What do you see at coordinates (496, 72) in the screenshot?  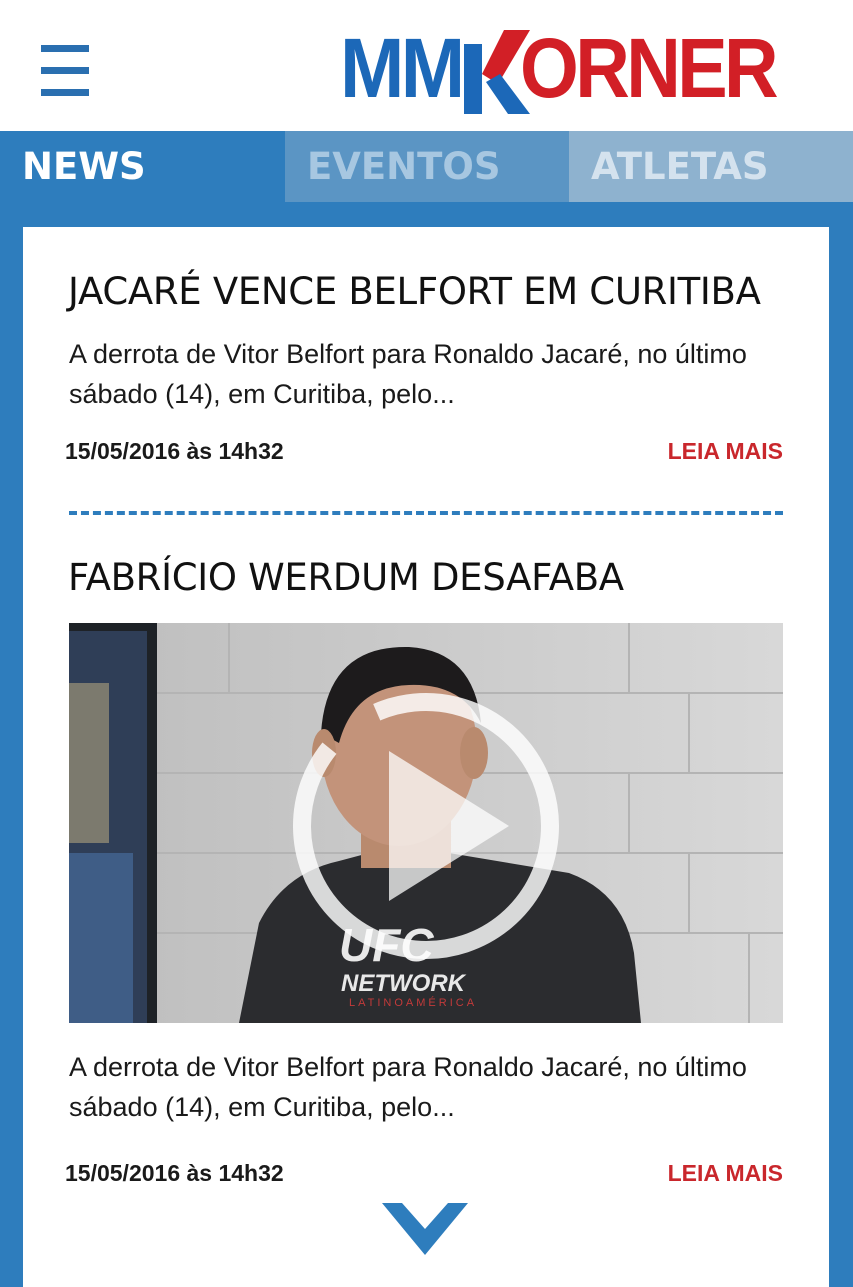 I see `logo-k-mark` at bounding box center [496, 72].